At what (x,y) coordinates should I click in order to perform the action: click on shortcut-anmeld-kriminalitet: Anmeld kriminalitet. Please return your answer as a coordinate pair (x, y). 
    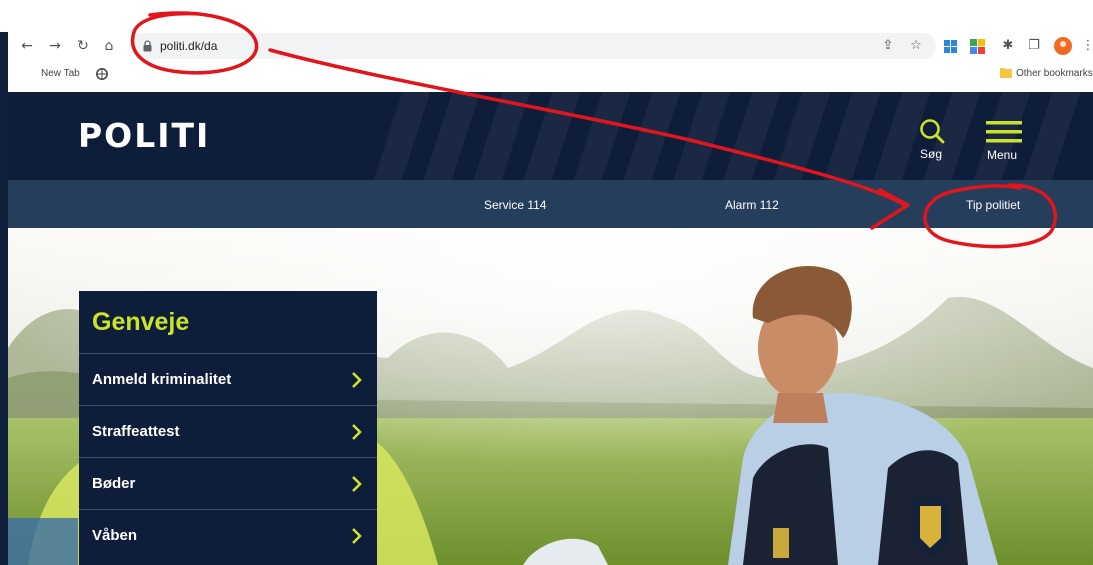
    Looking at the image, I should click on (228, 379).